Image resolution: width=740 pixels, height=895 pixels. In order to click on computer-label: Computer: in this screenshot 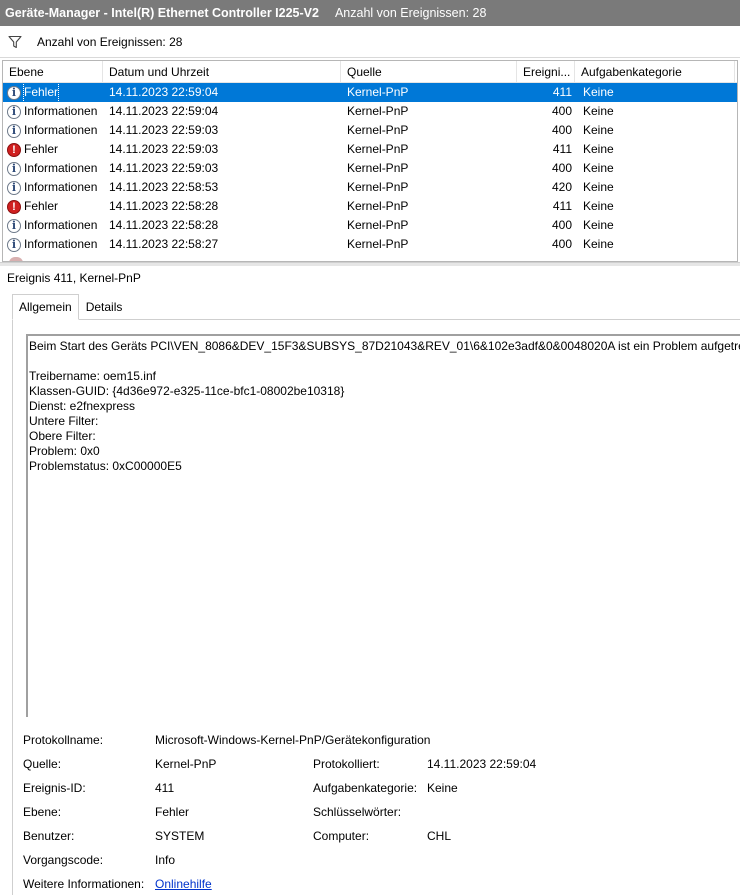, I will do `click(341, 836)`.